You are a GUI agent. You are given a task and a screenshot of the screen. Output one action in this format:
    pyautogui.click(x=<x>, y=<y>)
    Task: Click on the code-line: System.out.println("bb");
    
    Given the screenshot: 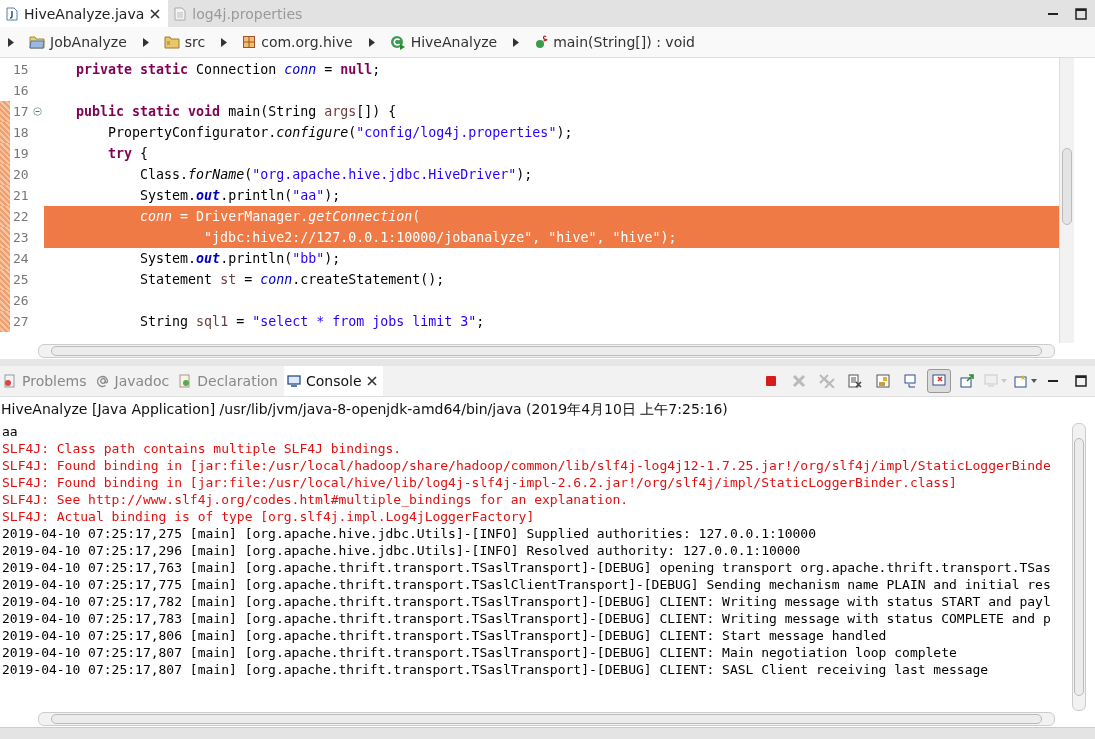 What is the action you would take?
    pyautogui.click(x=240, y=258)
    